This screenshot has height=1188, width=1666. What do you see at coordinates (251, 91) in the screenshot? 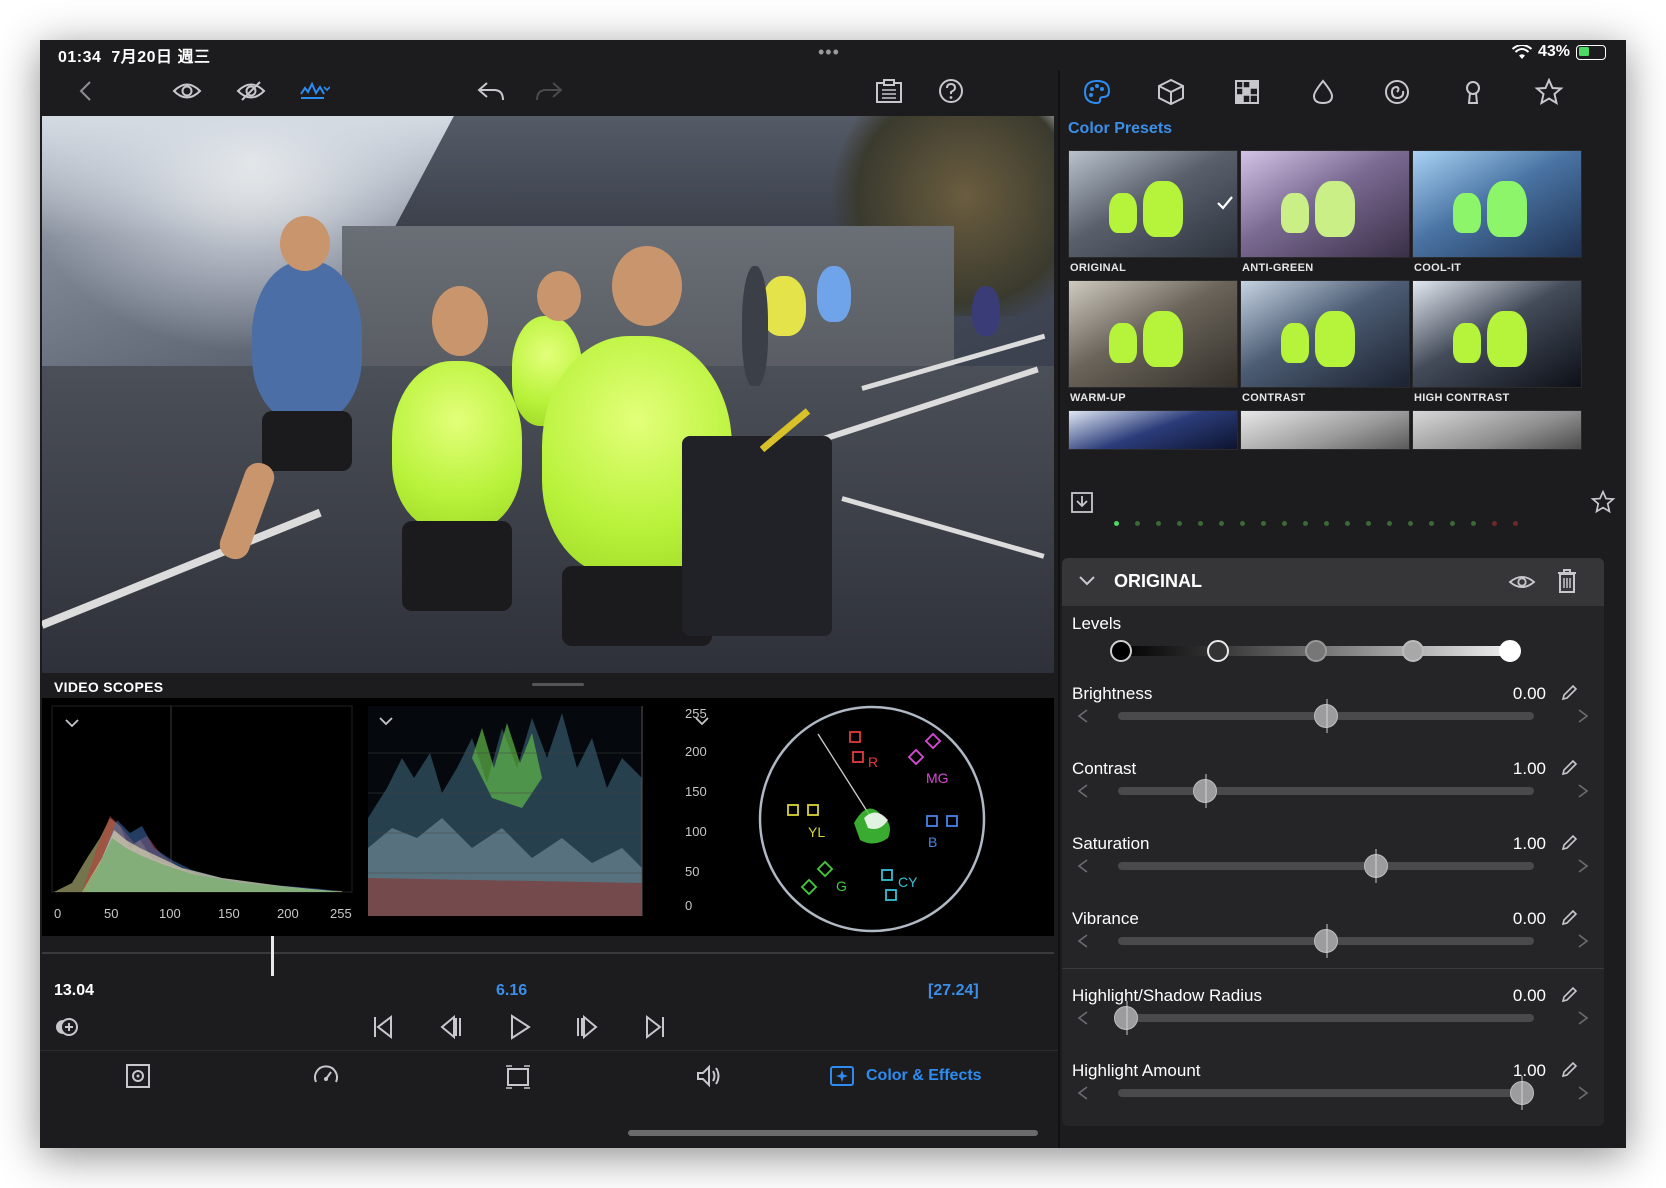
I see `eye-hidden-icon` at bounding box center [251, 91].